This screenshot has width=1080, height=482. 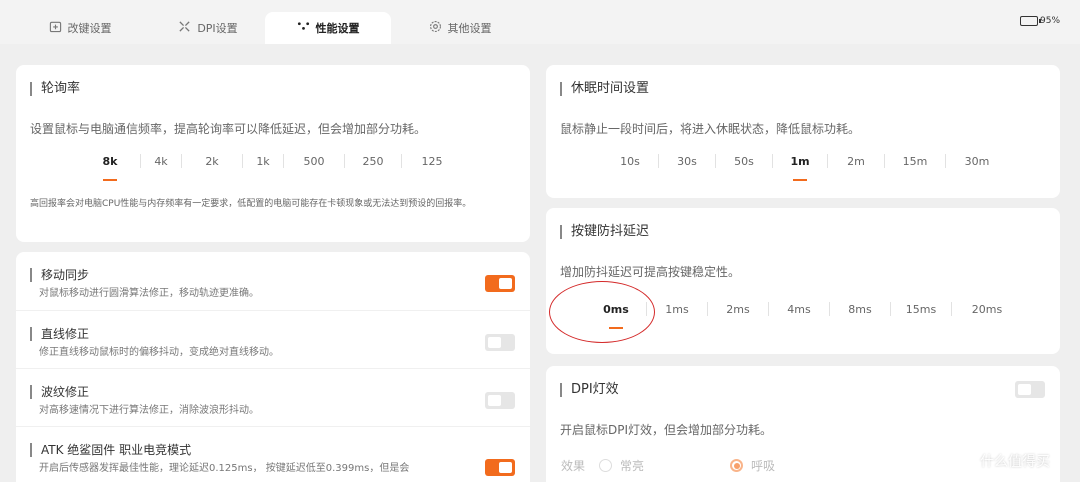 What do you see at coordinates (337, 28) in the screenshot?
I see `tab-performance-label: 性能设置` at bounding box center [337, 28].